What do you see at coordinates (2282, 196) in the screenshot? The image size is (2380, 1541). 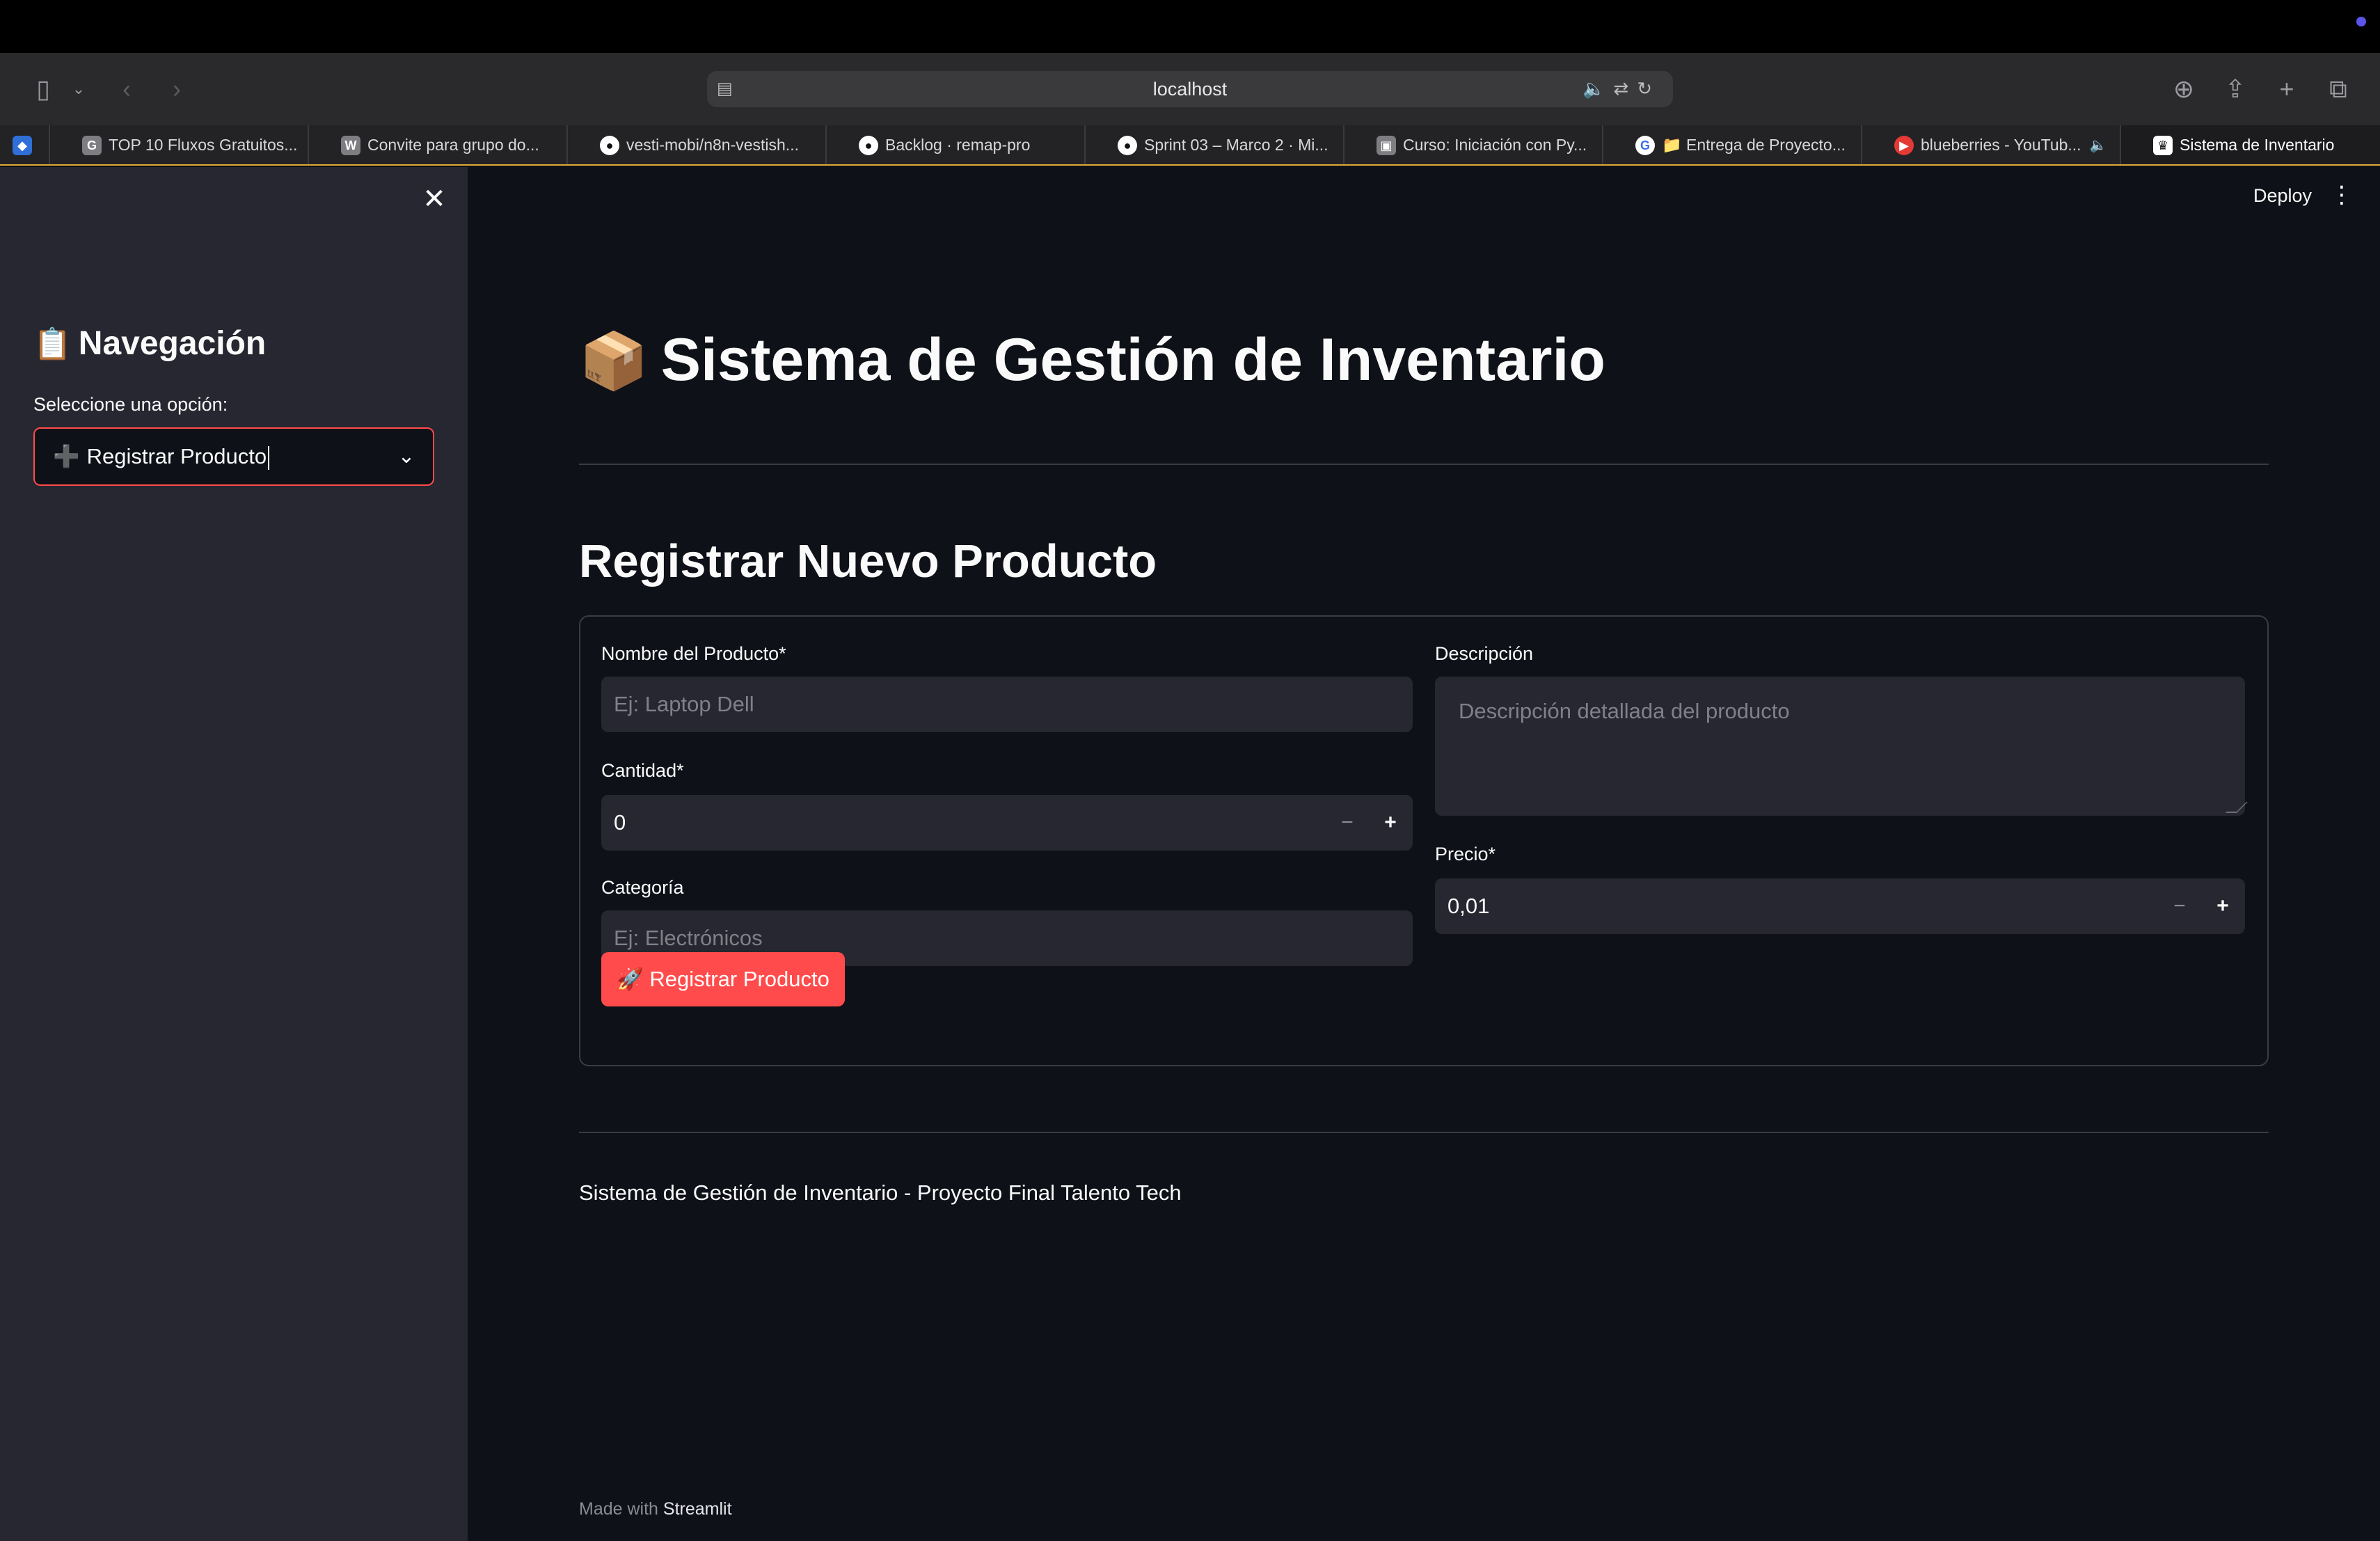 I see `deploy-button: Deploy` at bounding box center [2282, 196].